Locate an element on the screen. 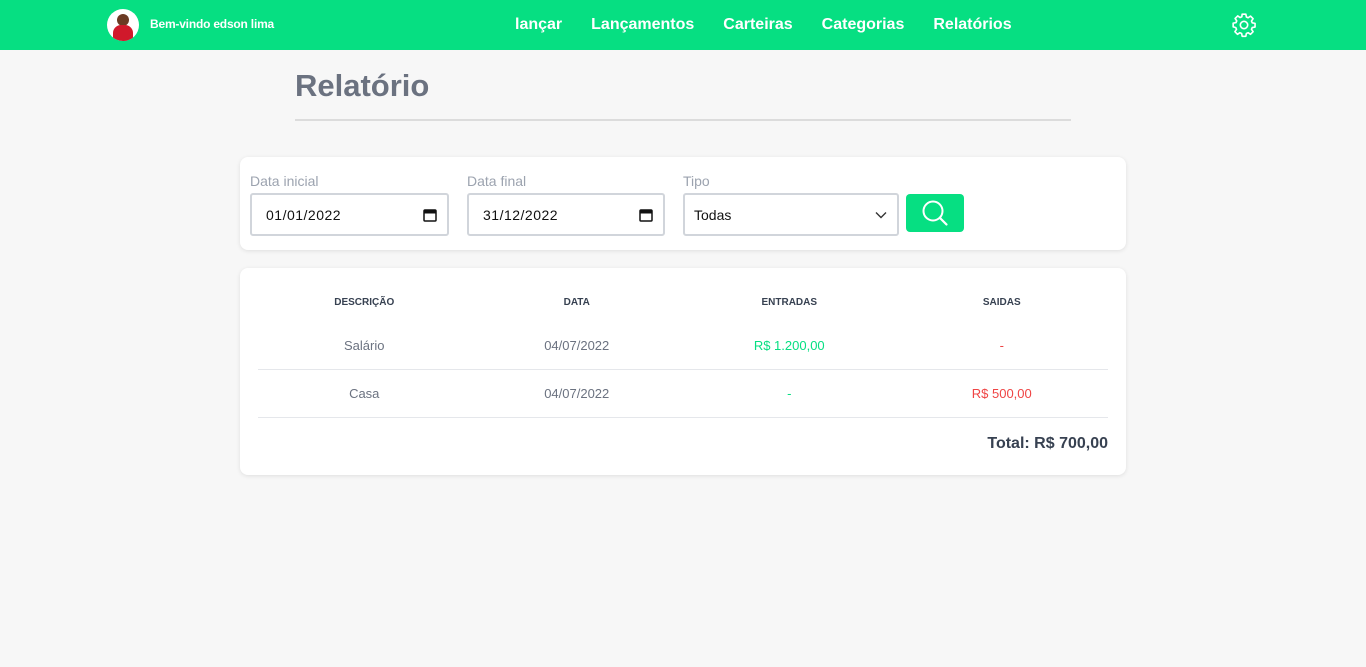  search-button is located at coordinates (935, 213).